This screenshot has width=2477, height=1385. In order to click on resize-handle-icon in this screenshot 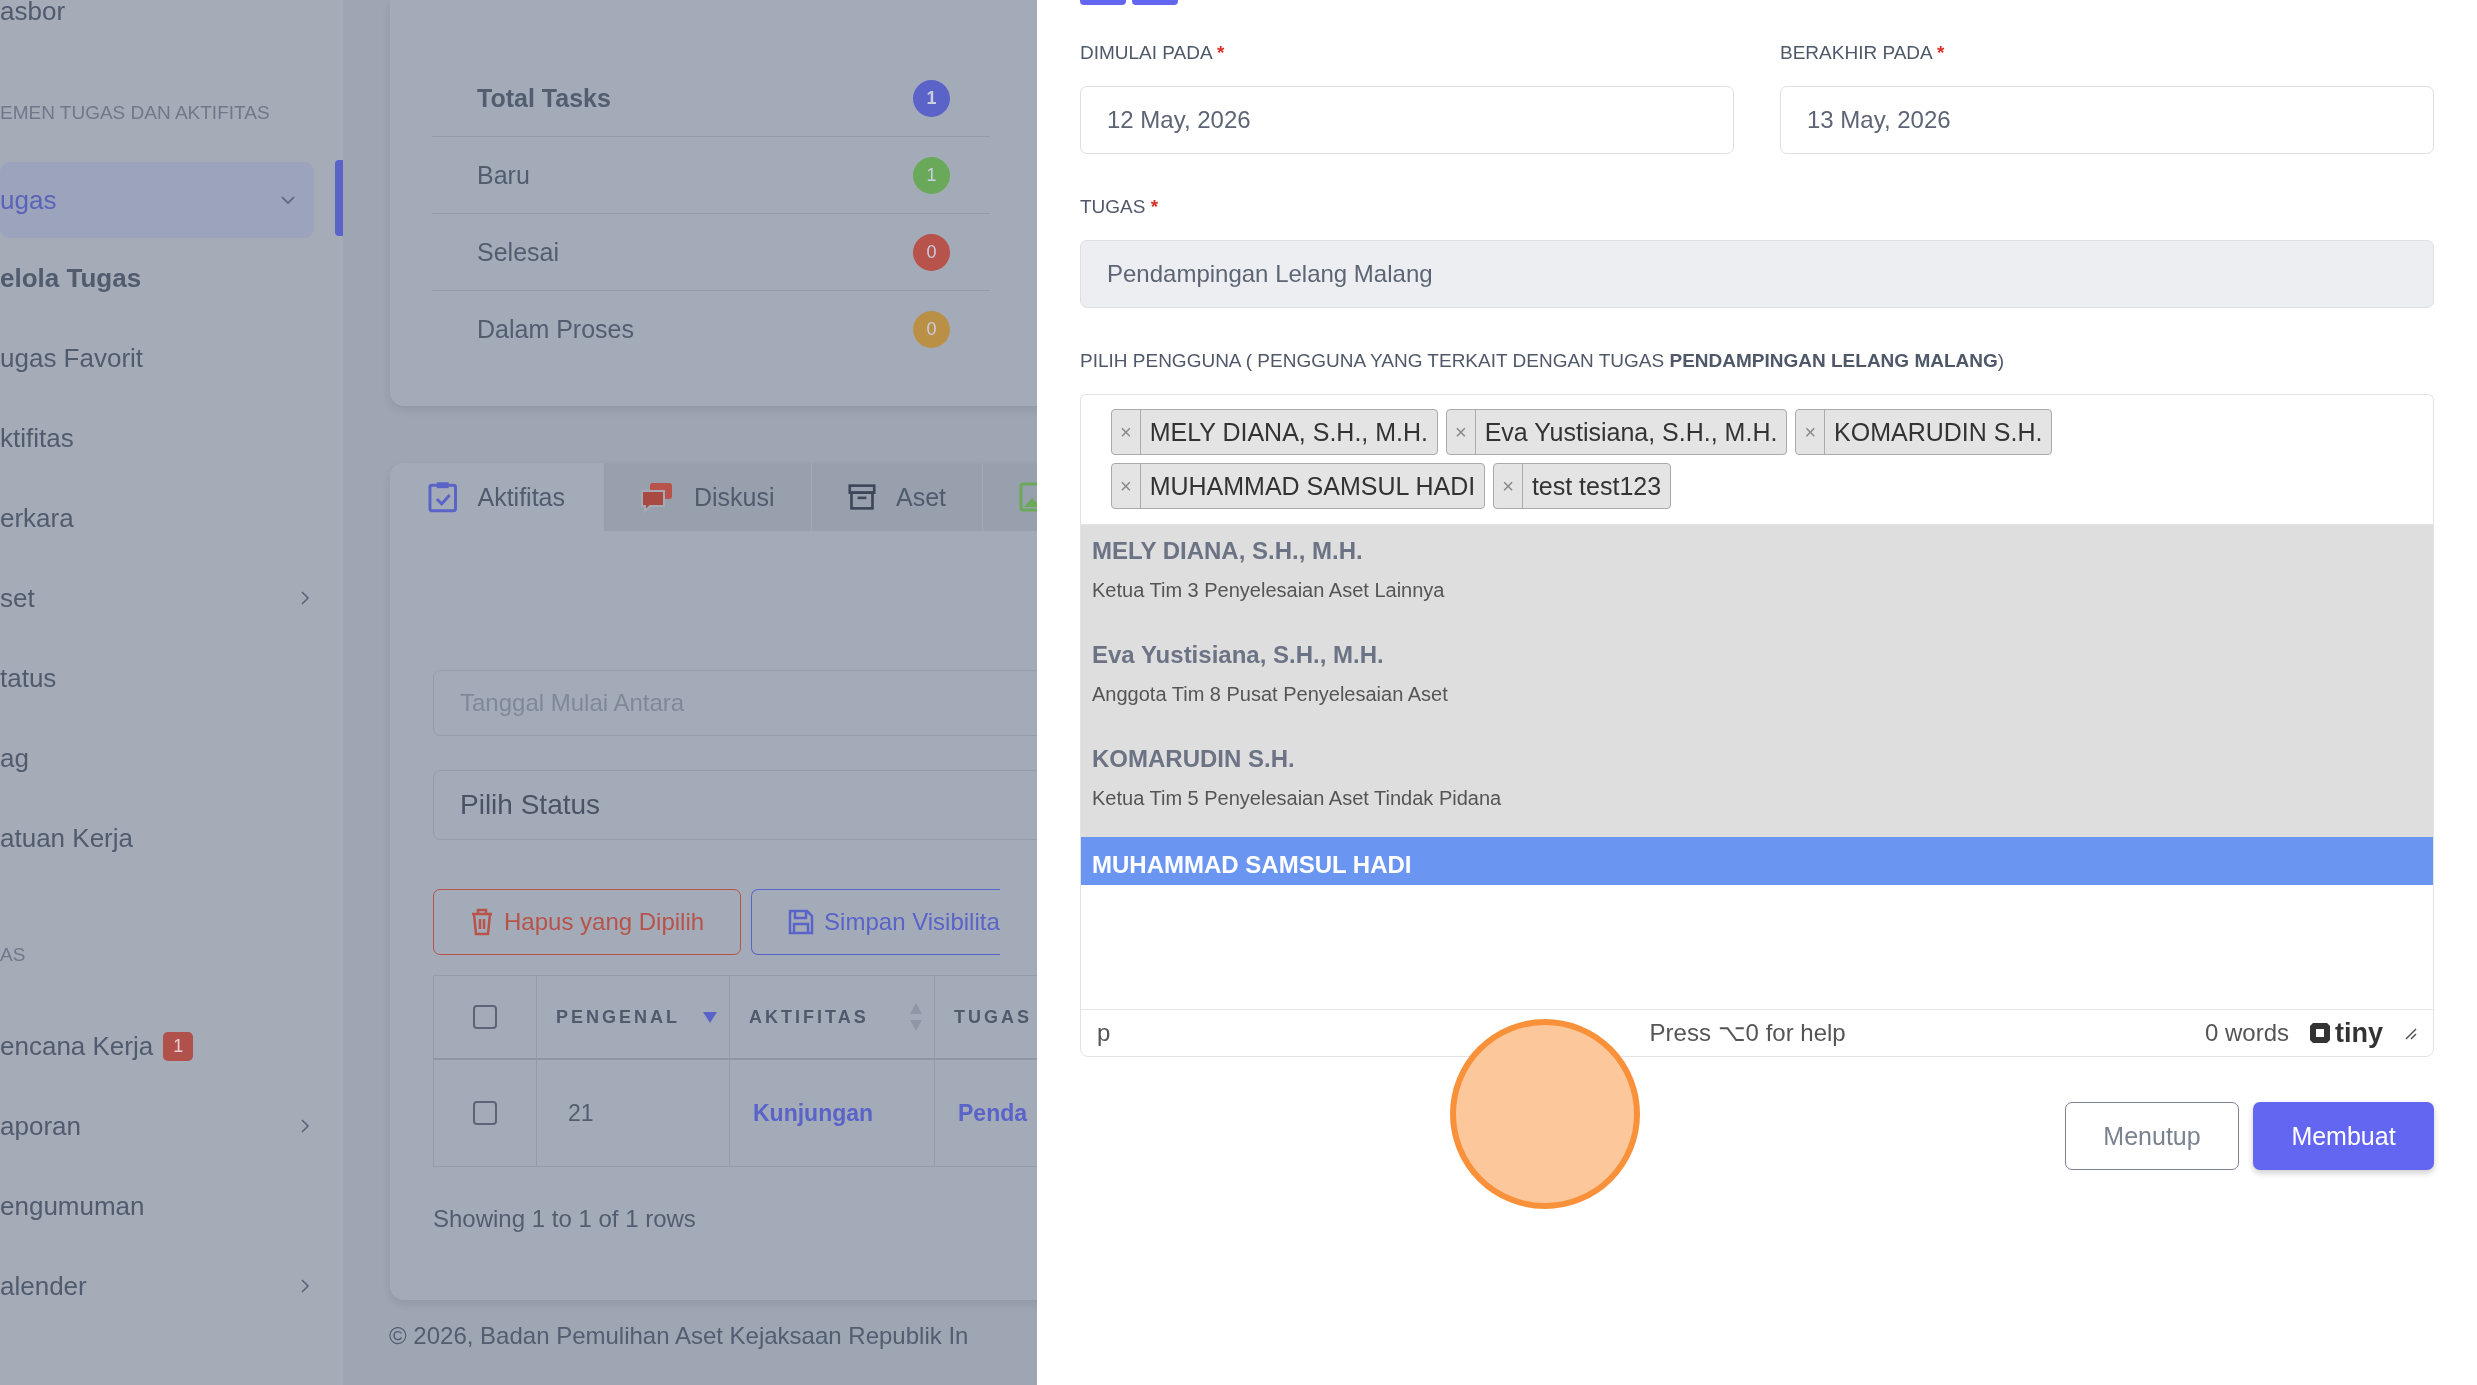, I will do `click(2410, 1033)`.